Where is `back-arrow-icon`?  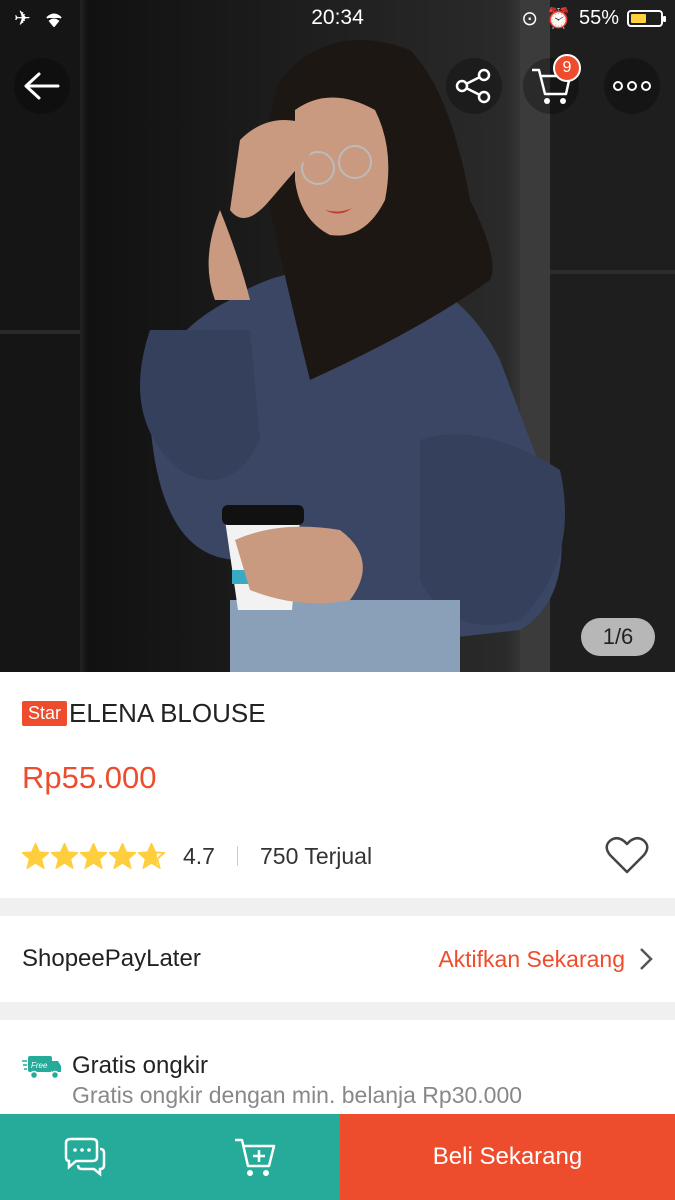 back-arrow-icon is located at coordinates (42, 86).